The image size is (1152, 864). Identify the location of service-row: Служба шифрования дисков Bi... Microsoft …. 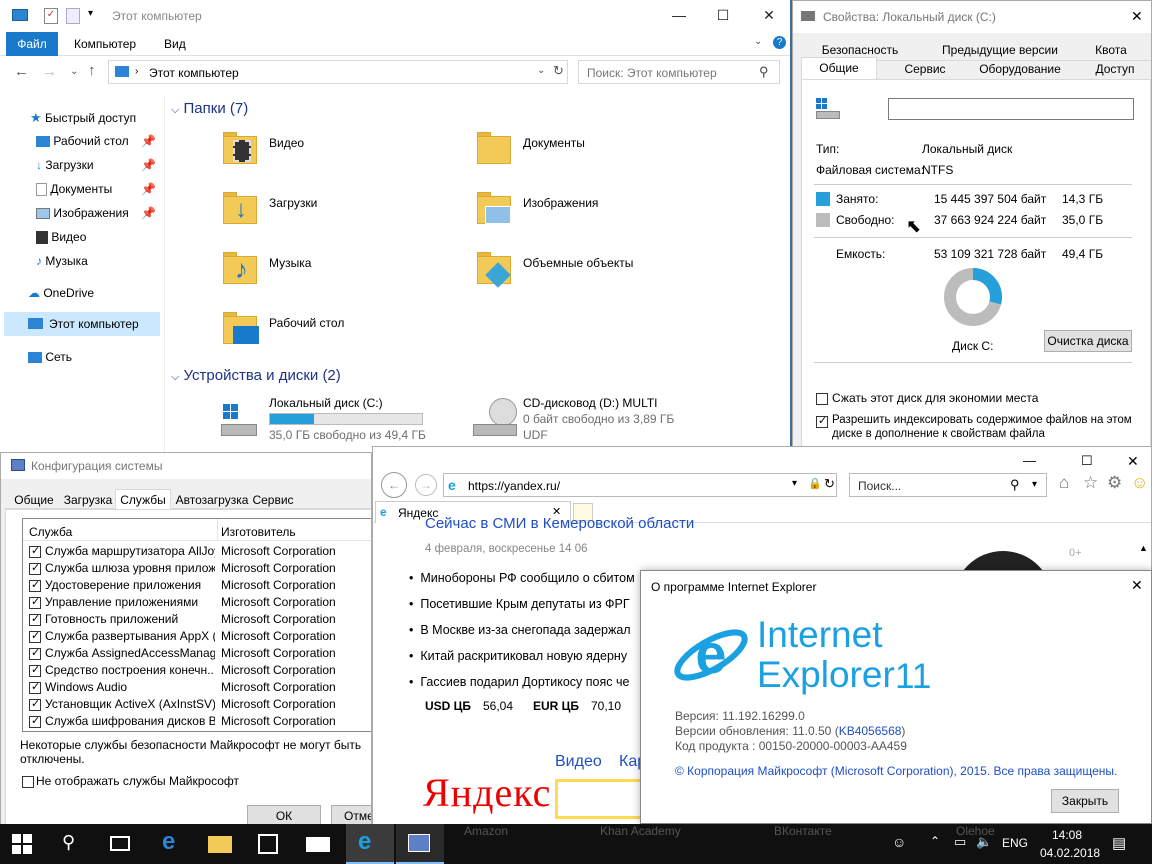
(197, 720).